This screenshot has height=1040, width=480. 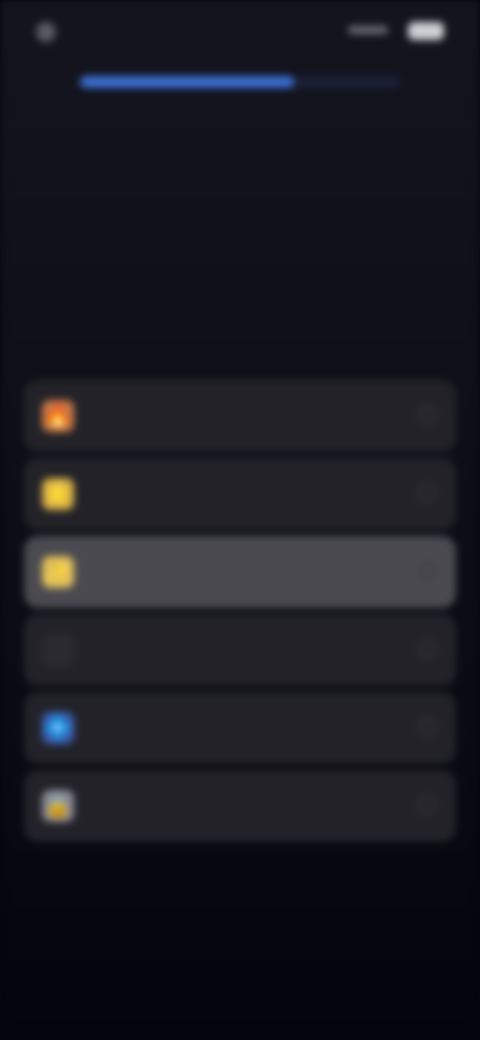 What do you see at coordinates (368, 30) in the screenshot?
I see `signal-icon` at bounding box center [368, 30].